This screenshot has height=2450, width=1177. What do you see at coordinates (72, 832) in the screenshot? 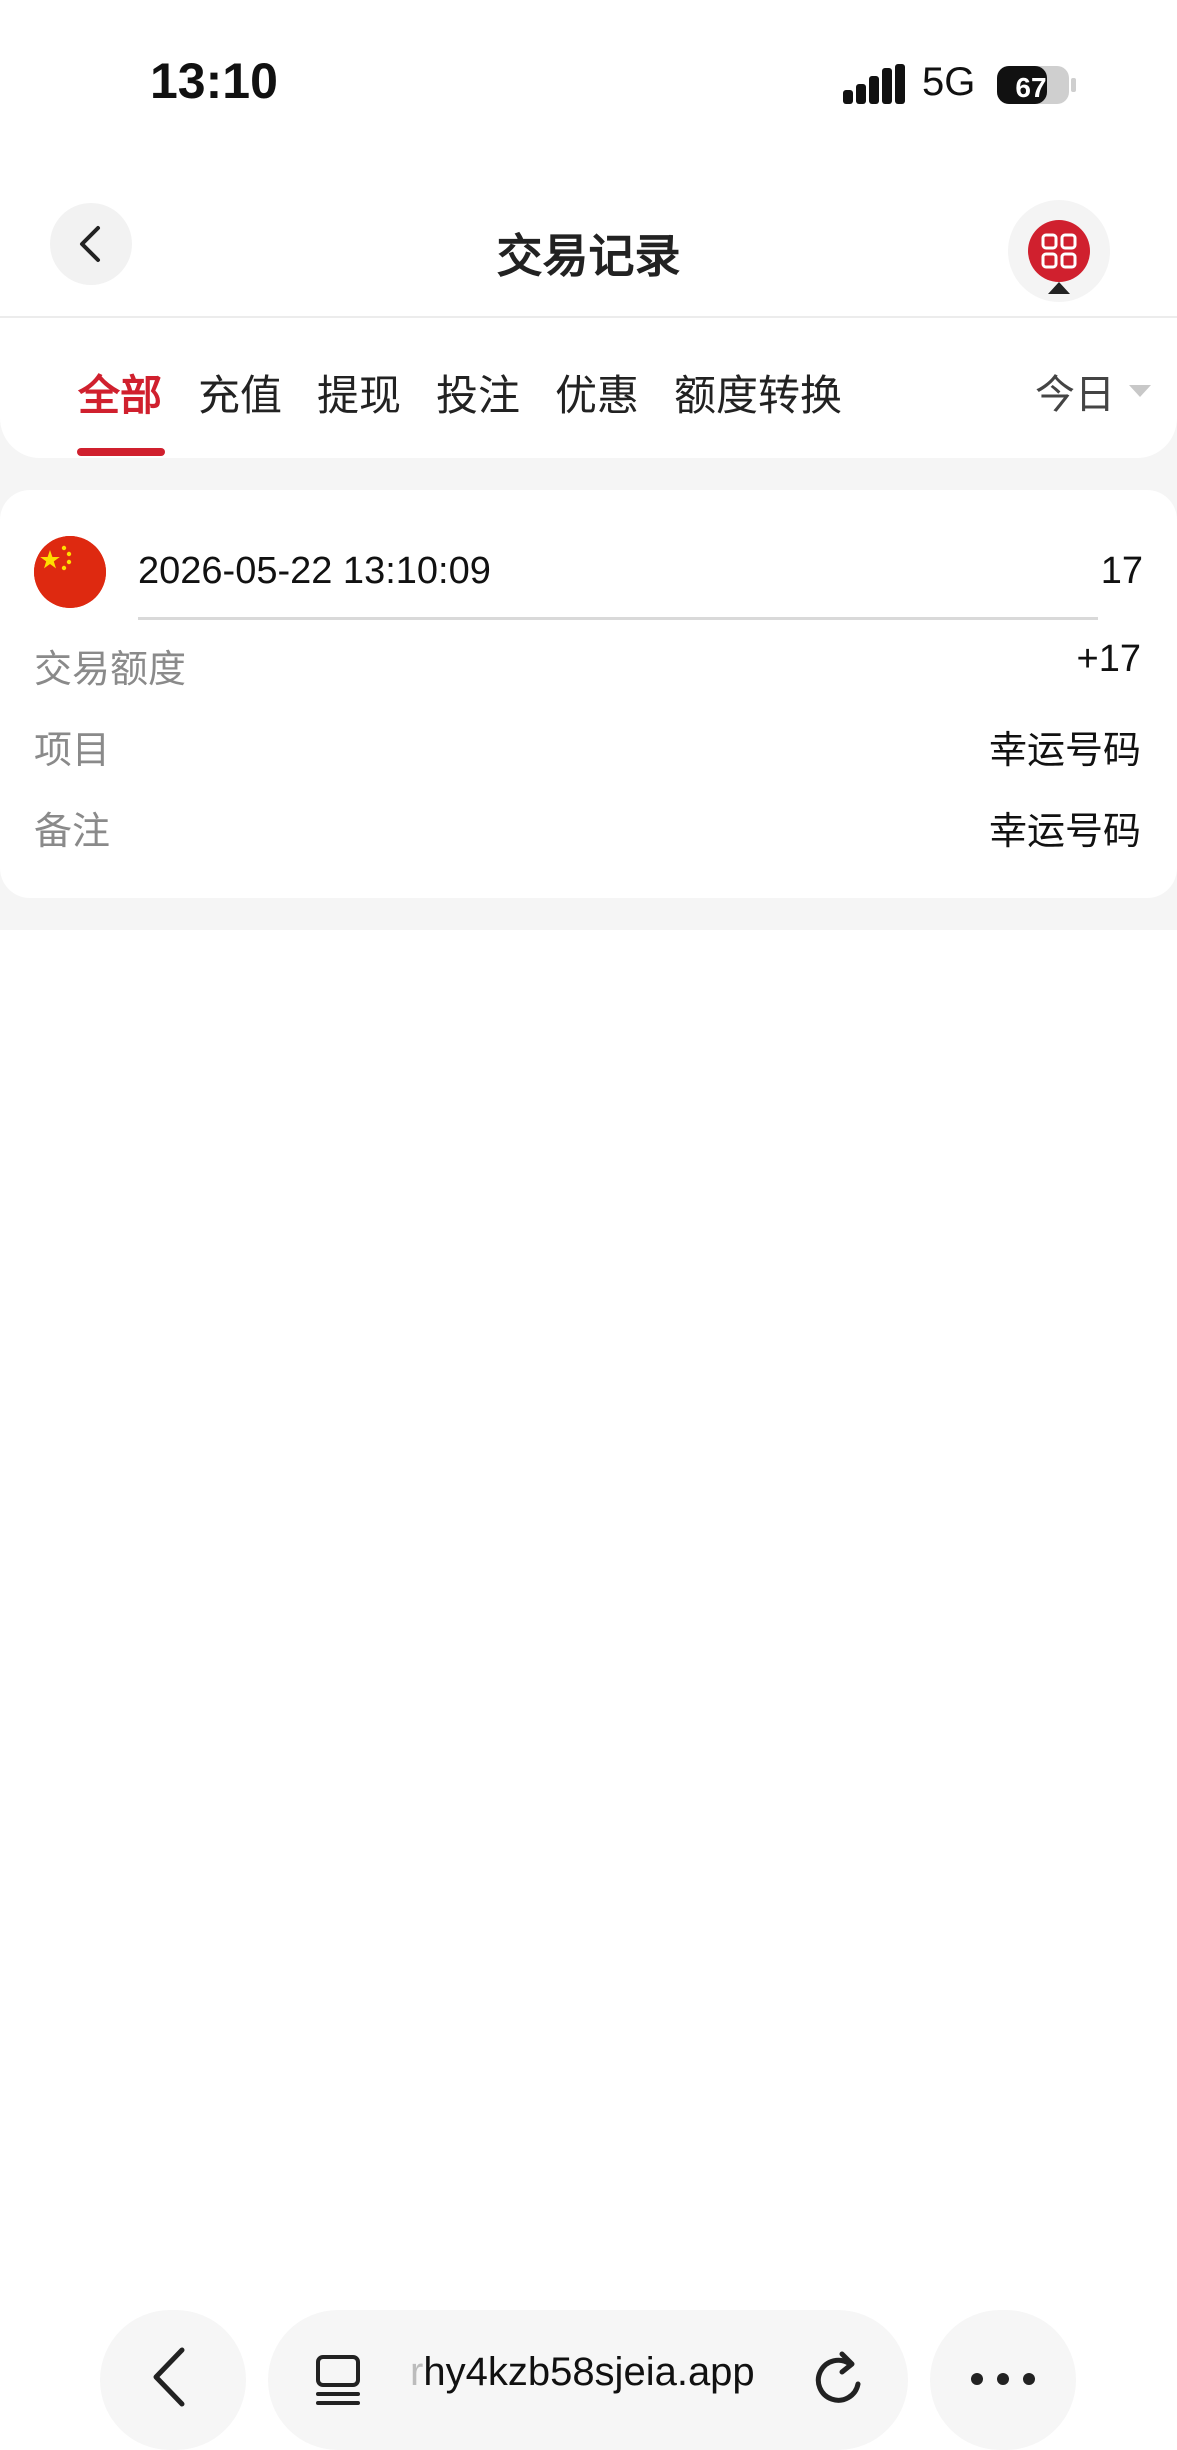
I see `row-label-remark: 备注` at bounding box center [72, 832].